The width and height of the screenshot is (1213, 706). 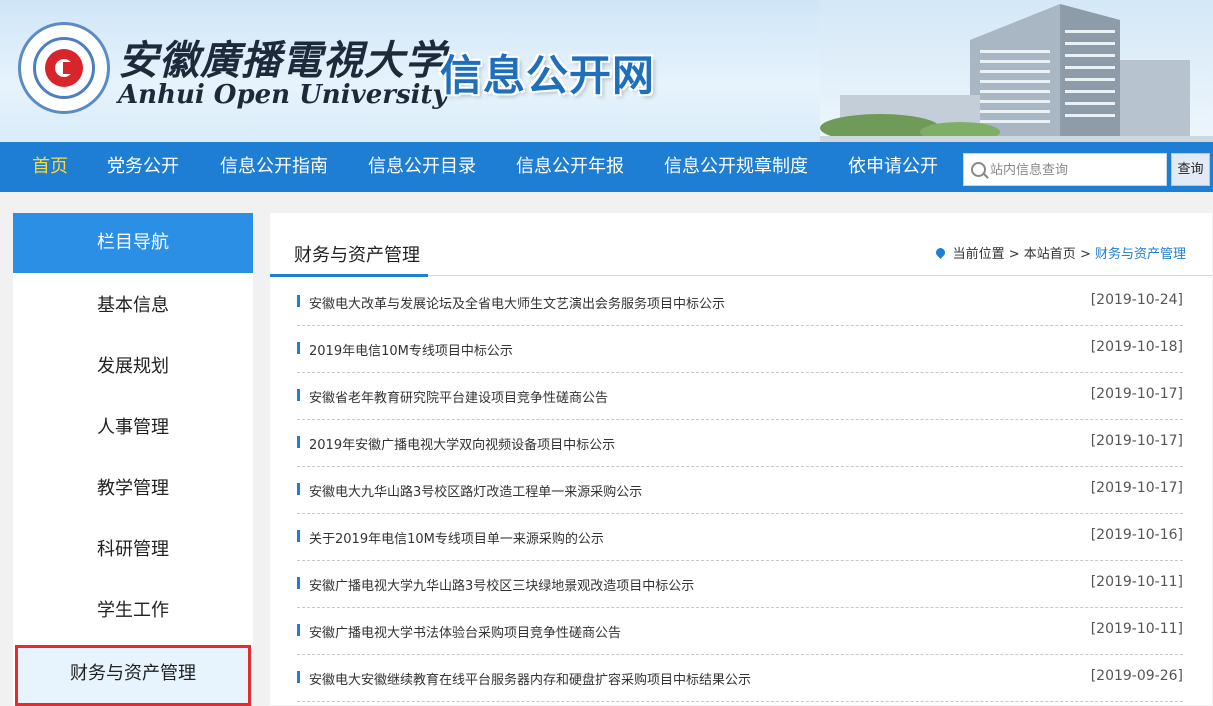 What do you see at coordinates (530, 678) in the screenshot?
I see `article-link: 安徽电大安徽继续教育在线平台服务器内存和硬盘扩容采购项目中标结果公示` at bounding box center [530, 678].